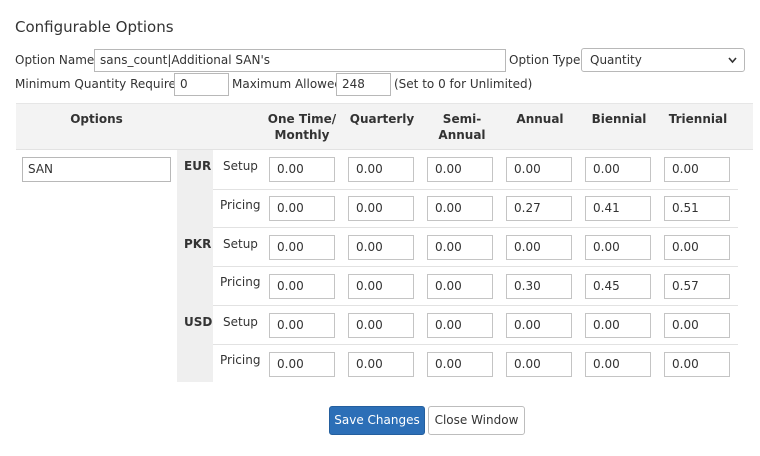 This screenshot has height=456, width=760. What do you see at coordinates (201, 84) in the screenshot?
I see `min-quantity-input: 0` at bounding box center [201, 84].